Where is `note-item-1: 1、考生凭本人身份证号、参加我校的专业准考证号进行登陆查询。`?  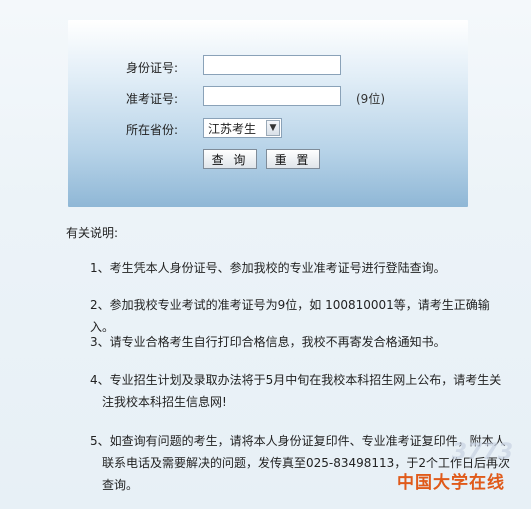 note-item-1: 1、考生凭本人身份证号、参加我校的专业准考证号进行登陆查询。 is located at coordinates (300, 268).